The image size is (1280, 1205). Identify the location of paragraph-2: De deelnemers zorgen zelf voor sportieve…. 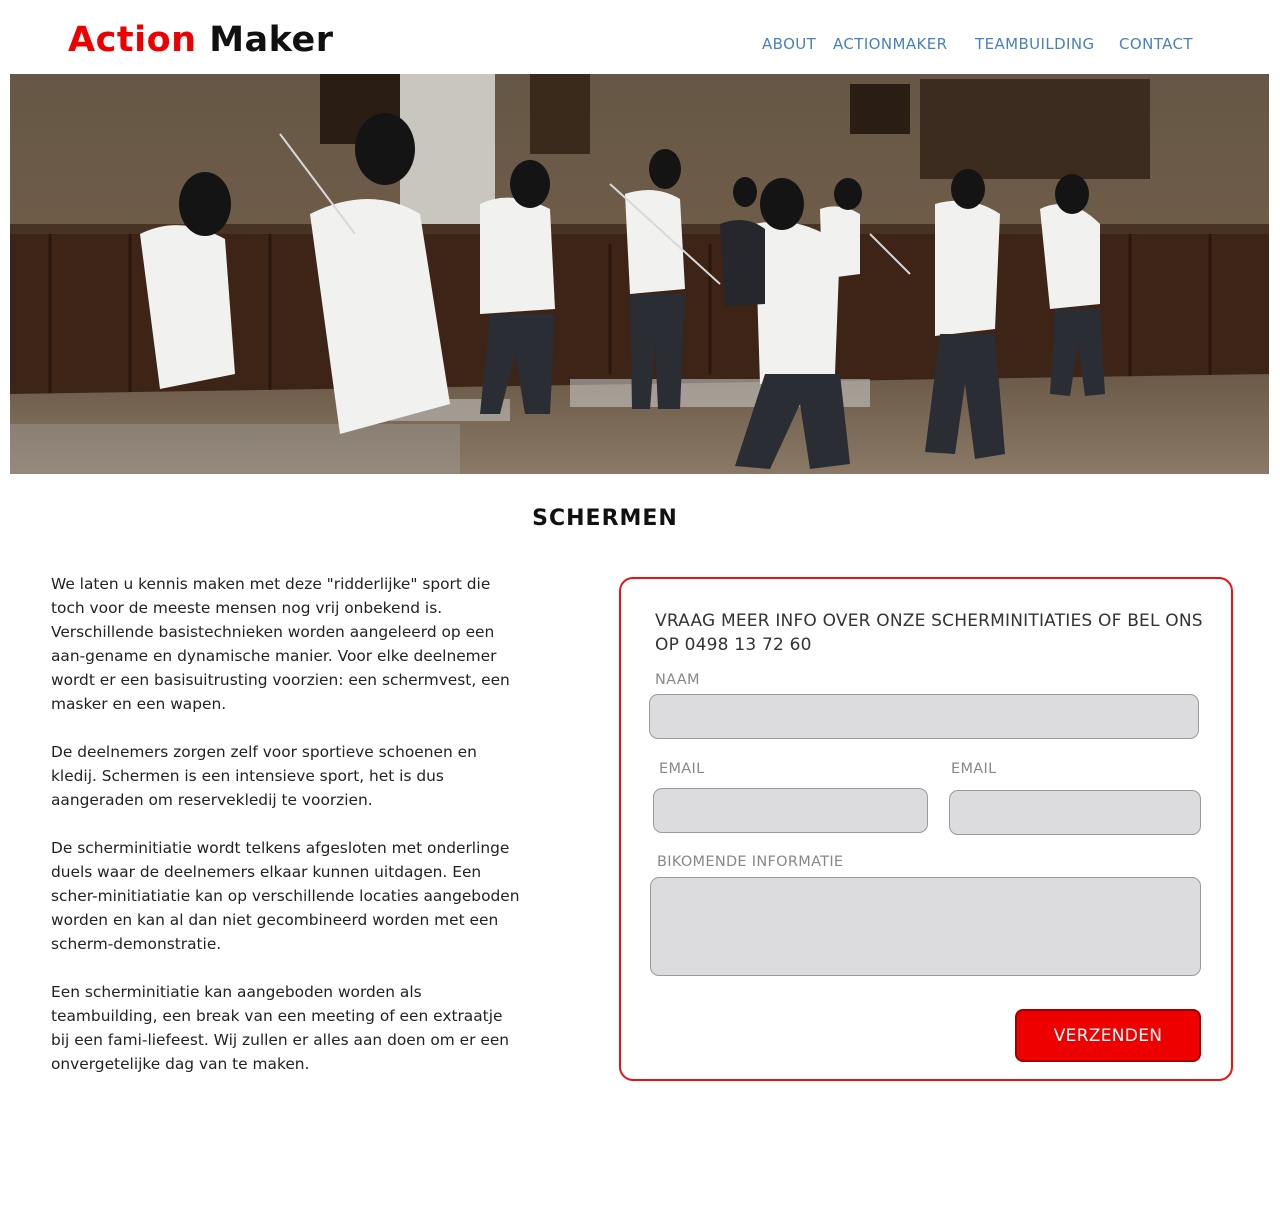
(264, 776).